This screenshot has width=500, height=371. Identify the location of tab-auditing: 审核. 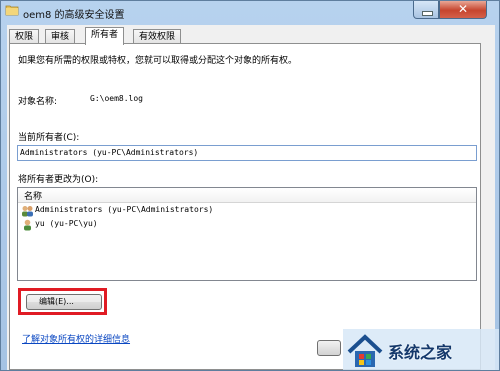
(60, 36).